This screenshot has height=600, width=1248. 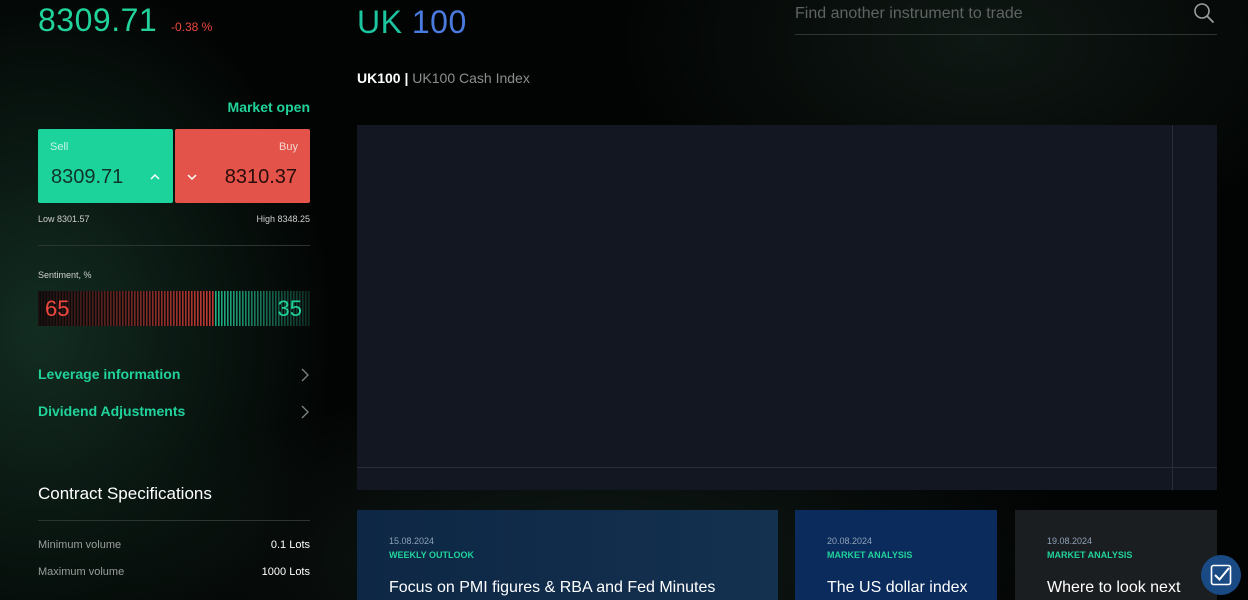 What do you see at coordinates (305, 375) in the screenshot?
I see `chevron-right-icon` at bounding box center [305, 375].